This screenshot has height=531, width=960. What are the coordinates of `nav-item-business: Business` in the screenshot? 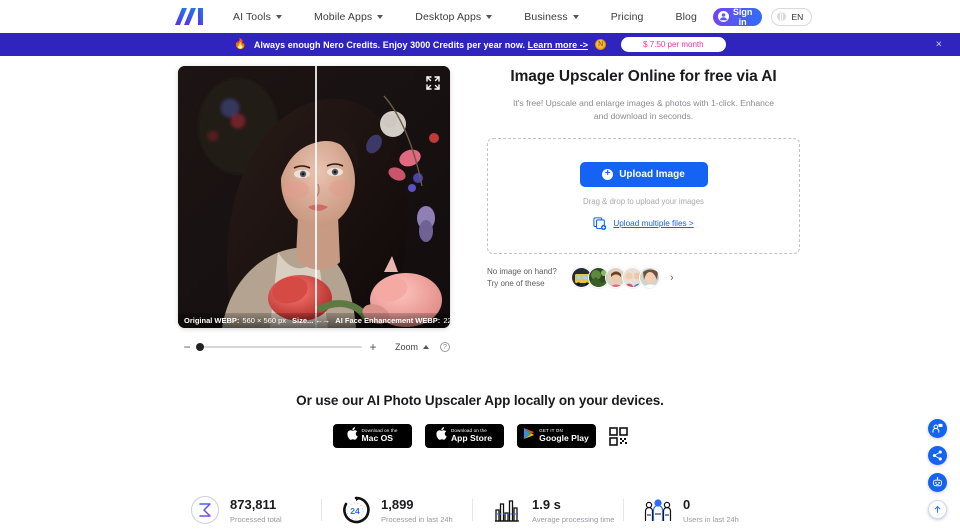 It's located at (551, 17).